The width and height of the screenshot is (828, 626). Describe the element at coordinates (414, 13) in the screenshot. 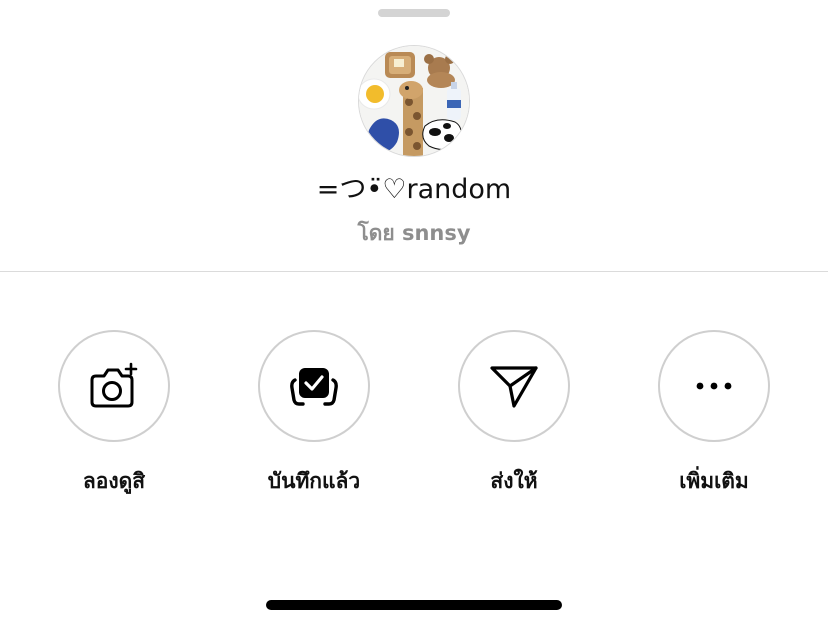

I see `sheet-grabber-handle` at that location.